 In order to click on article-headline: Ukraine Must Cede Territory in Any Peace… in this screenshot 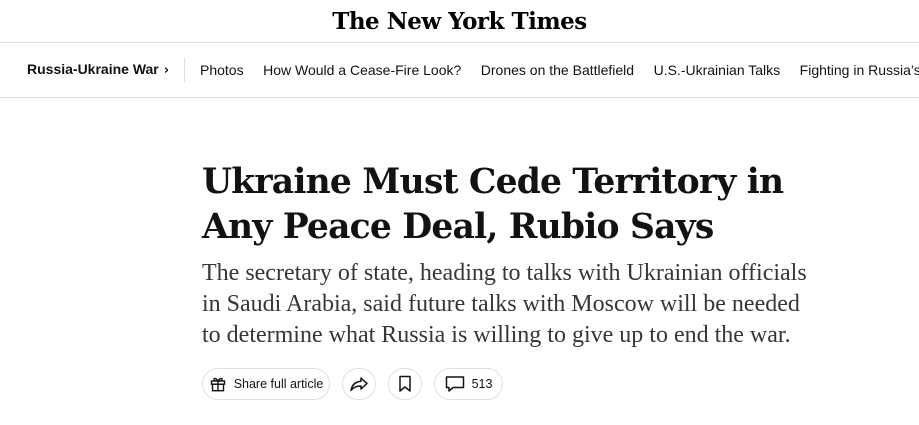, I will do `click(493, 204)`.